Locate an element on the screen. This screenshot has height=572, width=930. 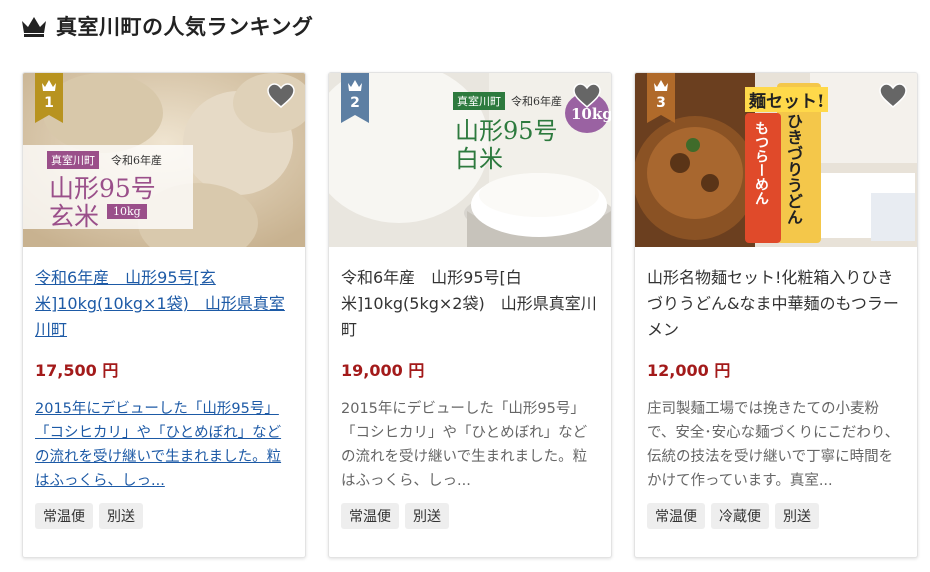
image-ramen-label: もつらーめん is located at coordinates (761, 163).